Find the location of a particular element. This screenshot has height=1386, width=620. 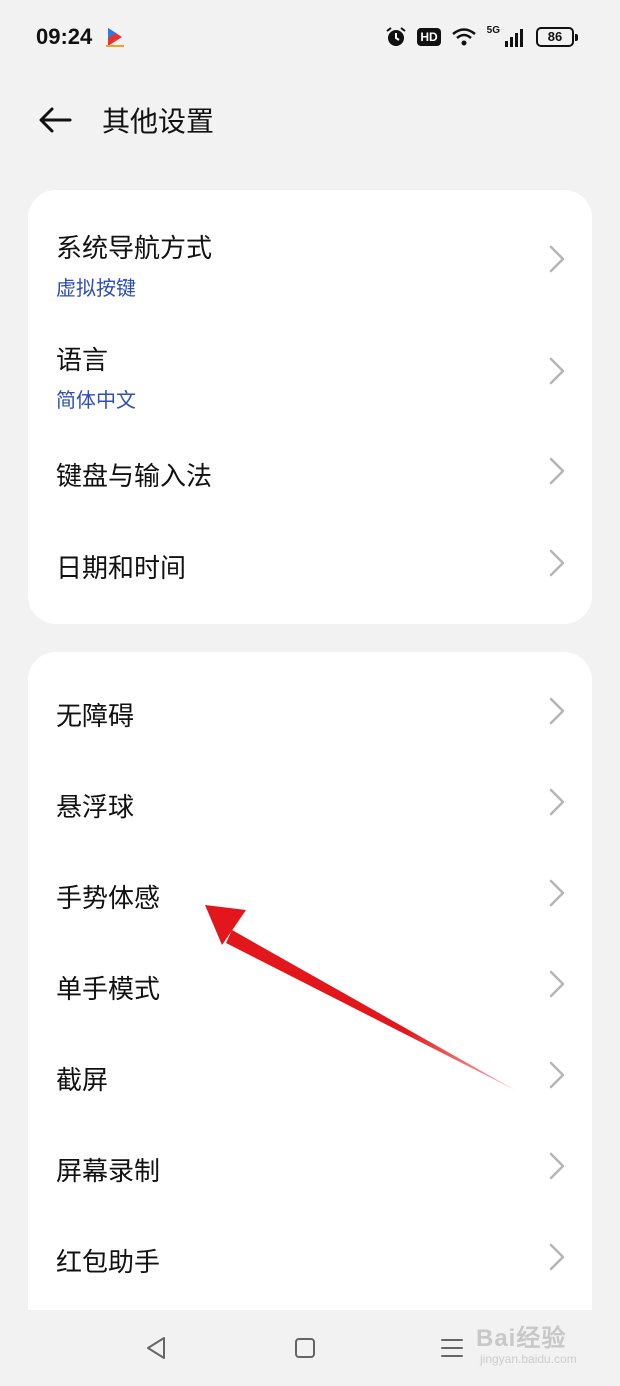

app-logo-icon is located at coordinates (115, 37).